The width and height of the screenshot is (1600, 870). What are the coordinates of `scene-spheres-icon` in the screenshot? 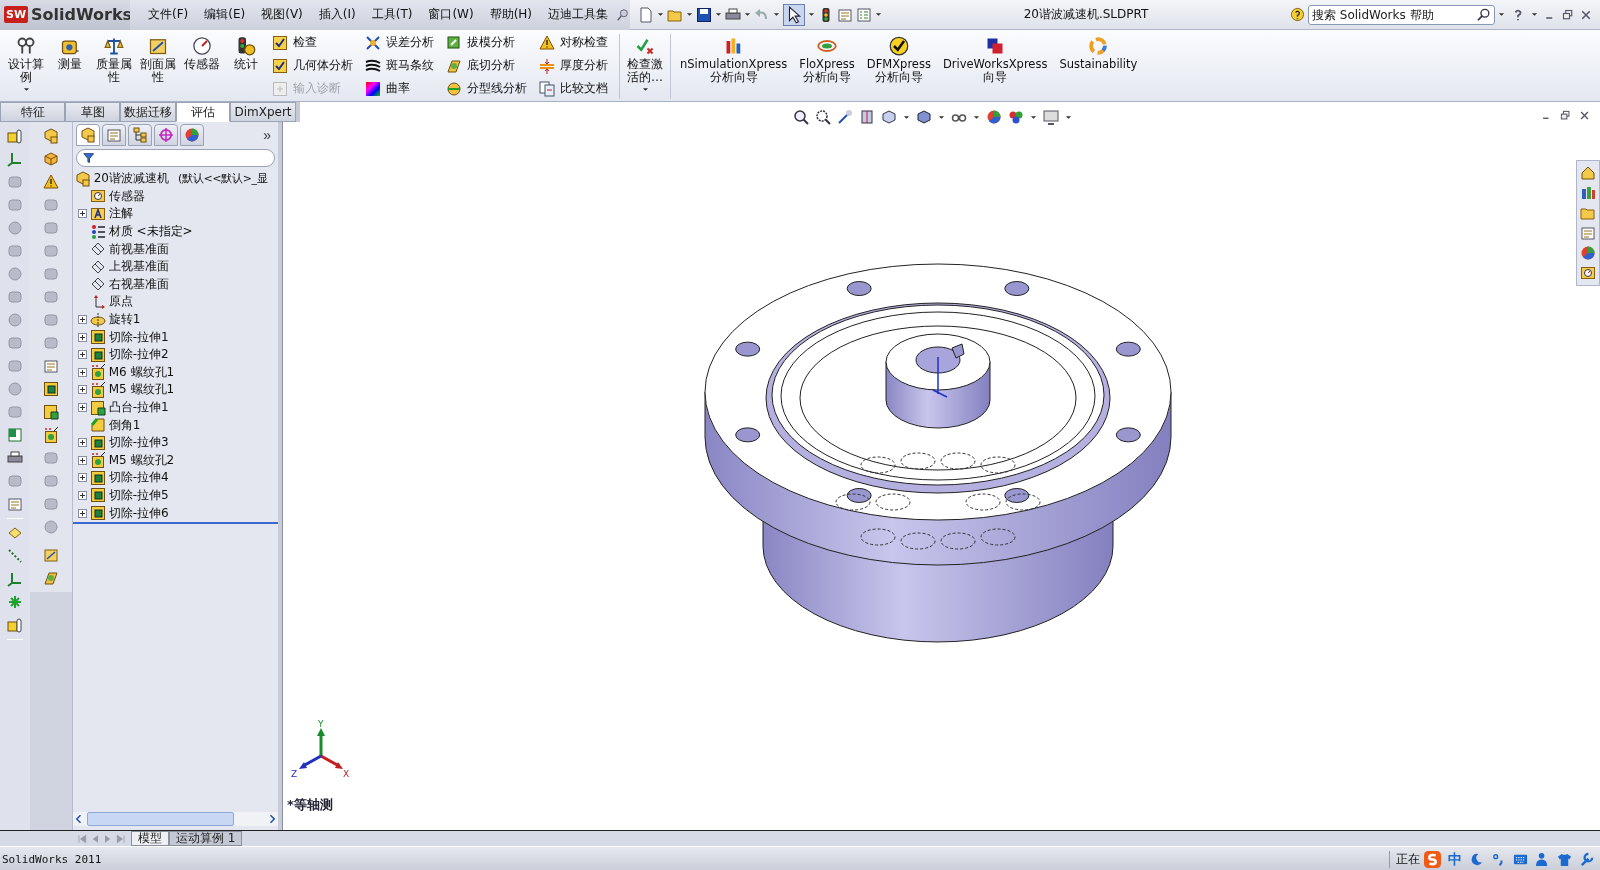 It's located at (1016, 117).